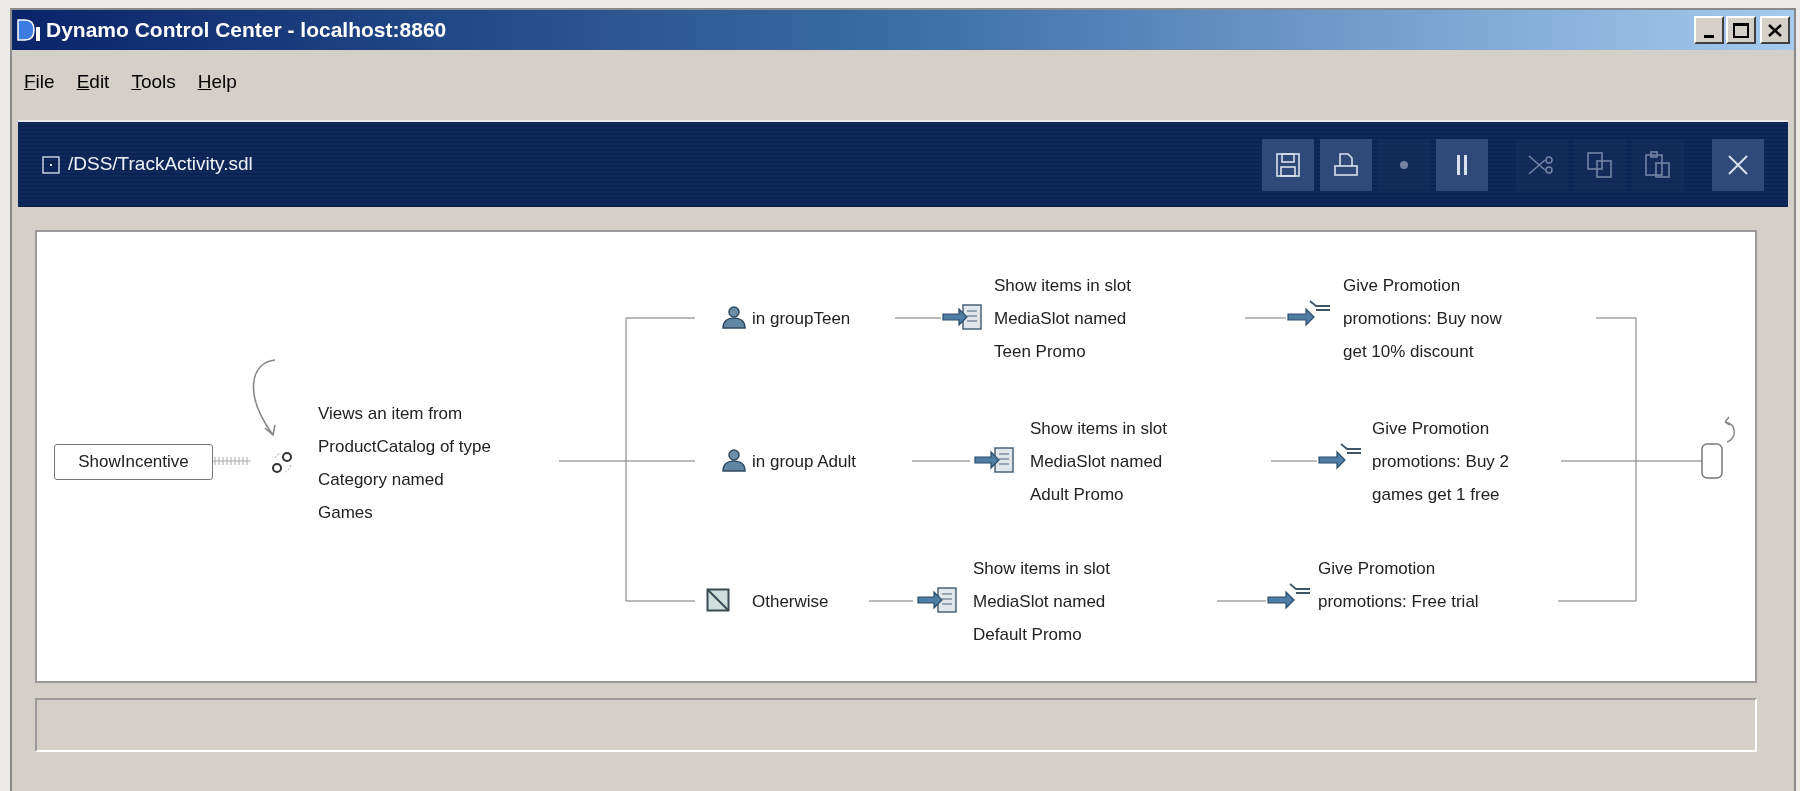 Image resolution: width=1800 pixels, height=791 pixels. What do you see at coordinates (1098, 461) in the screenshot?
I see `action-description: Show items in slot MediaSlot named Adult Promo` at bounding box center [1098, 461].